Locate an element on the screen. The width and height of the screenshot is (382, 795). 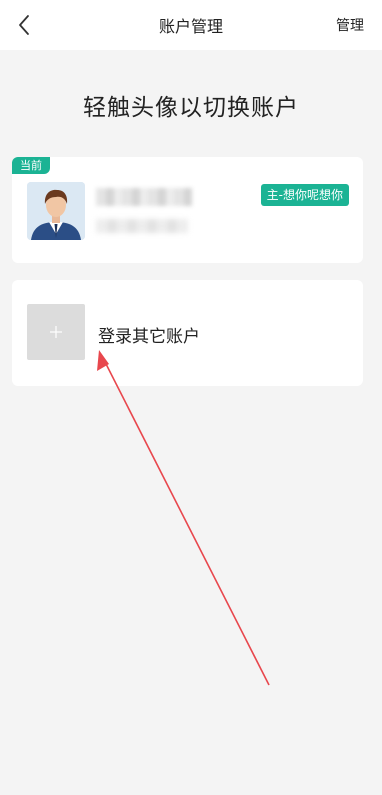
avatar is located at coordinates (56, 211).